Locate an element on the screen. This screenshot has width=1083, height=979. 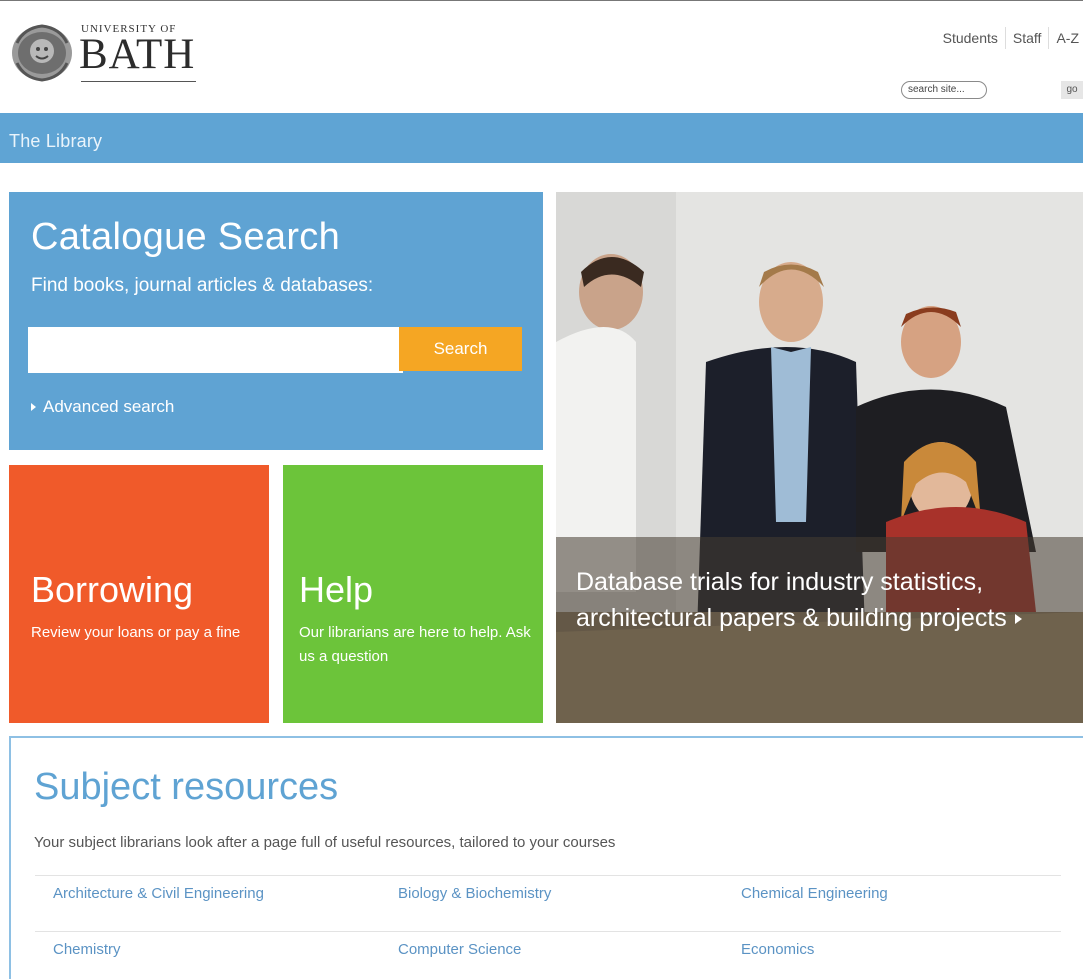
section-title: The Library is located at coordinates (55, 141).